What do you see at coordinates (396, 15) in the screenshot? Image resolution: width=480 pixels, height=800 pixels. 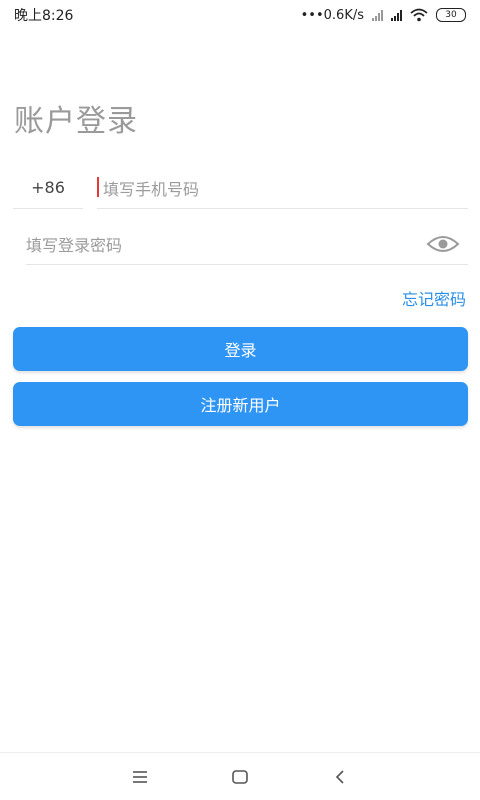 I see `signal-hd-icon` at bounding box center [396, 15].